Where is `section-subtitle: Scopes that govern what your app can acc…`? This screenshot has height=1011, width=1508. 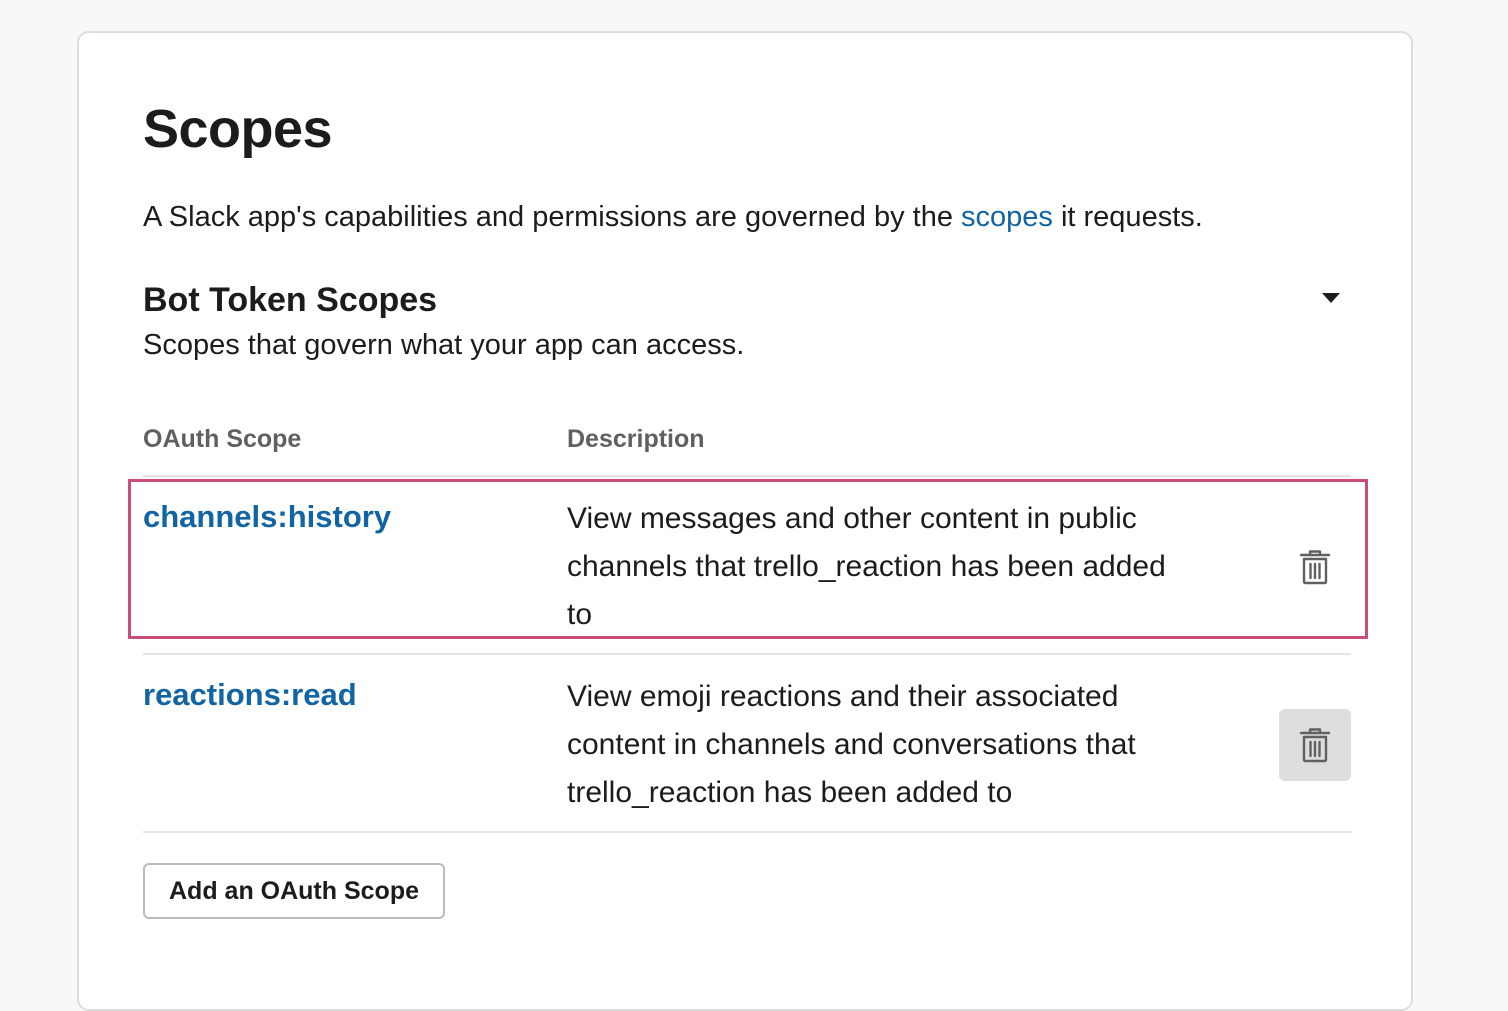 section-subtitle: Scopes that govern what your app can acc… is located at coordinates (444, 345).